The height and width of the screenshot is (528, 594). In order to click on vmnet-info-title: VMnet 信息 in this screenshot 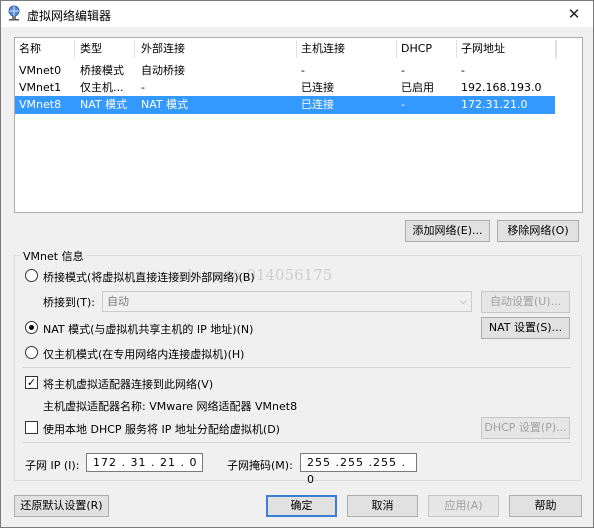, I will do `click(53, 256)`.